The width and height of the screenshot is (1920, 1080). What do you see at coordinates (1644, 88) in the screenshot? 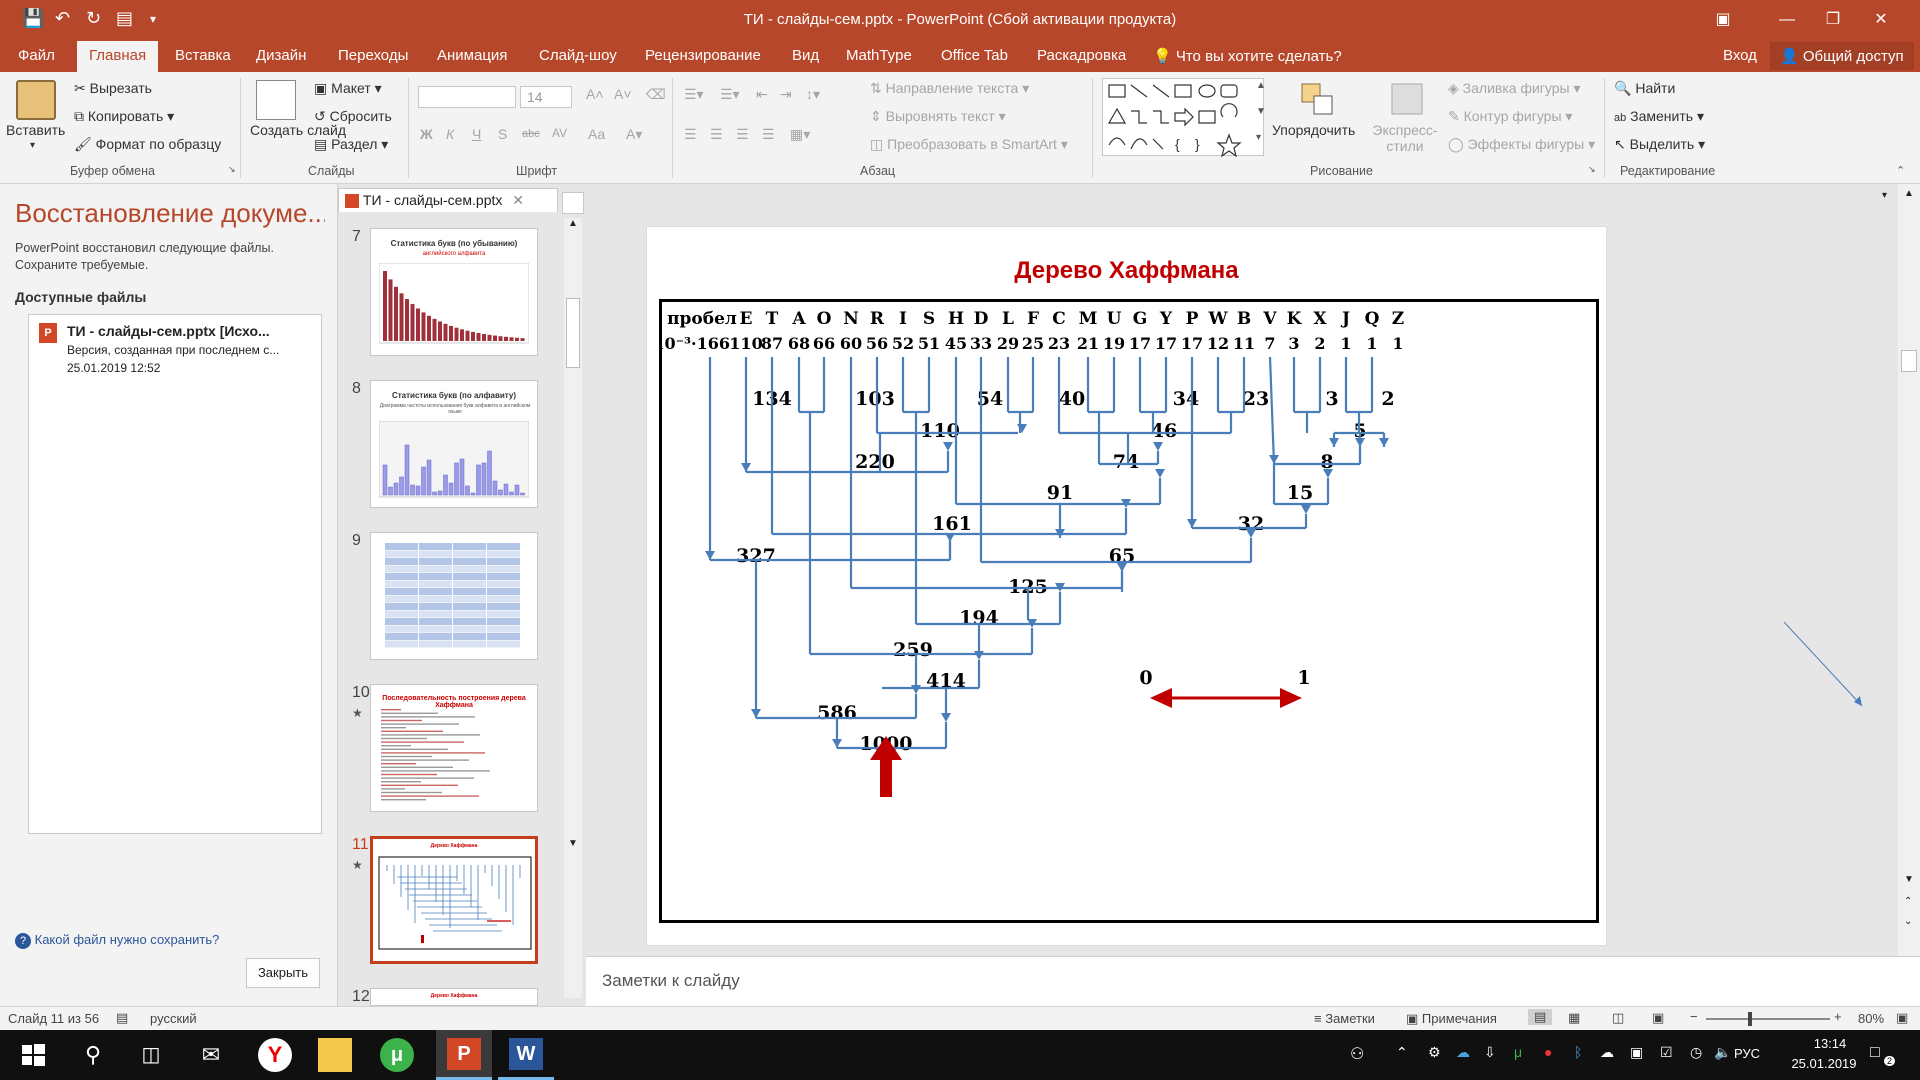
I see `find-button: 🔍 Найти` at bounding box center [1644, 88].